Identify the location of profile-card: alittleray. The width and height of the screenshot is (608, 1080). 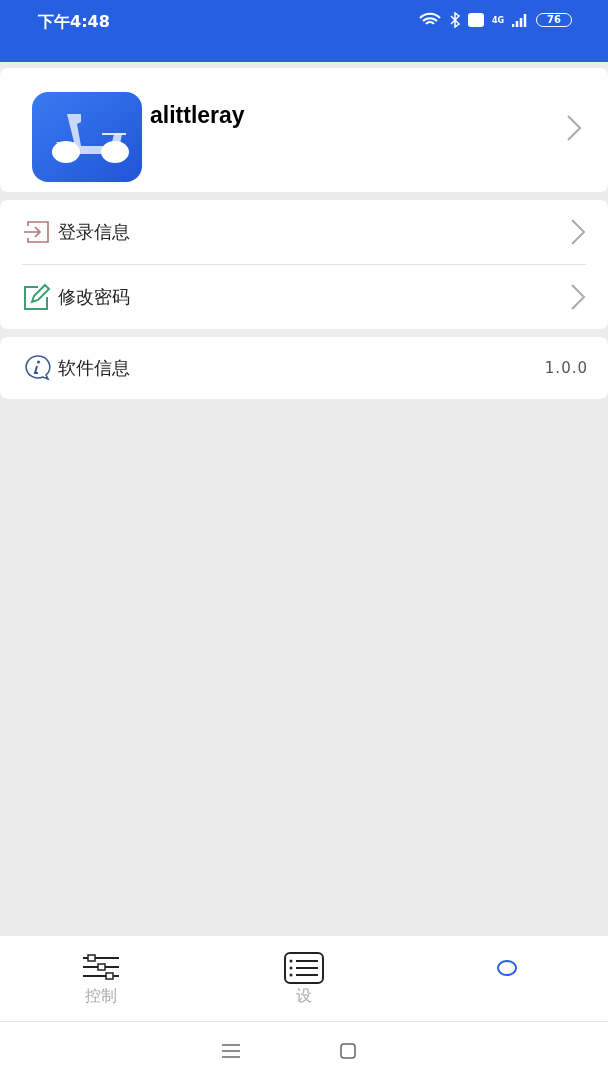
(304, 130).